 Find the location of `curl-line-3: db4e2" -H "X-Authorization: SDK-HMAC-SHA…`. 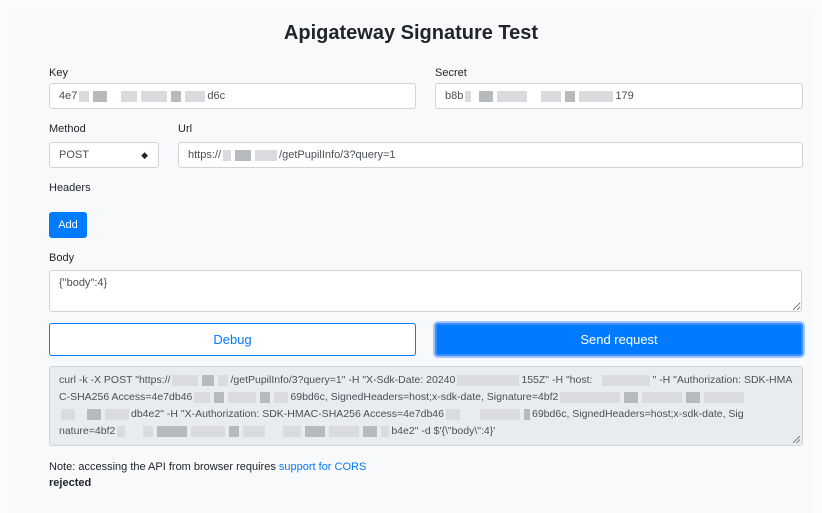

curl-line-3: db4e2" -H "X-Authorization: SDK-HMAC-SHA… is located at coordinates (426, 414).